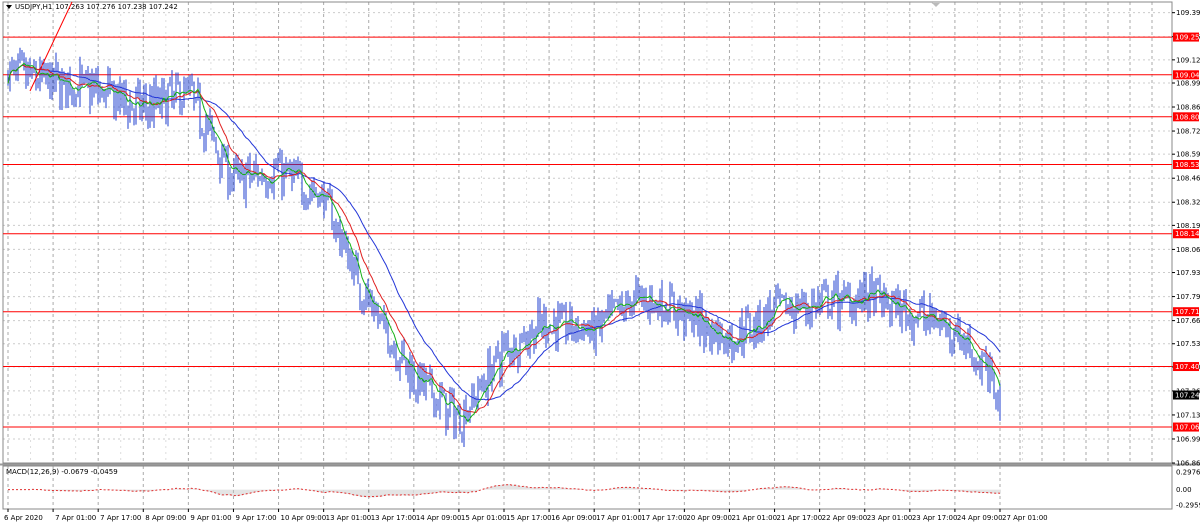 The image size is (1200, 529). I want to click on price-tick-label: 108.195, so click(1188, 226).